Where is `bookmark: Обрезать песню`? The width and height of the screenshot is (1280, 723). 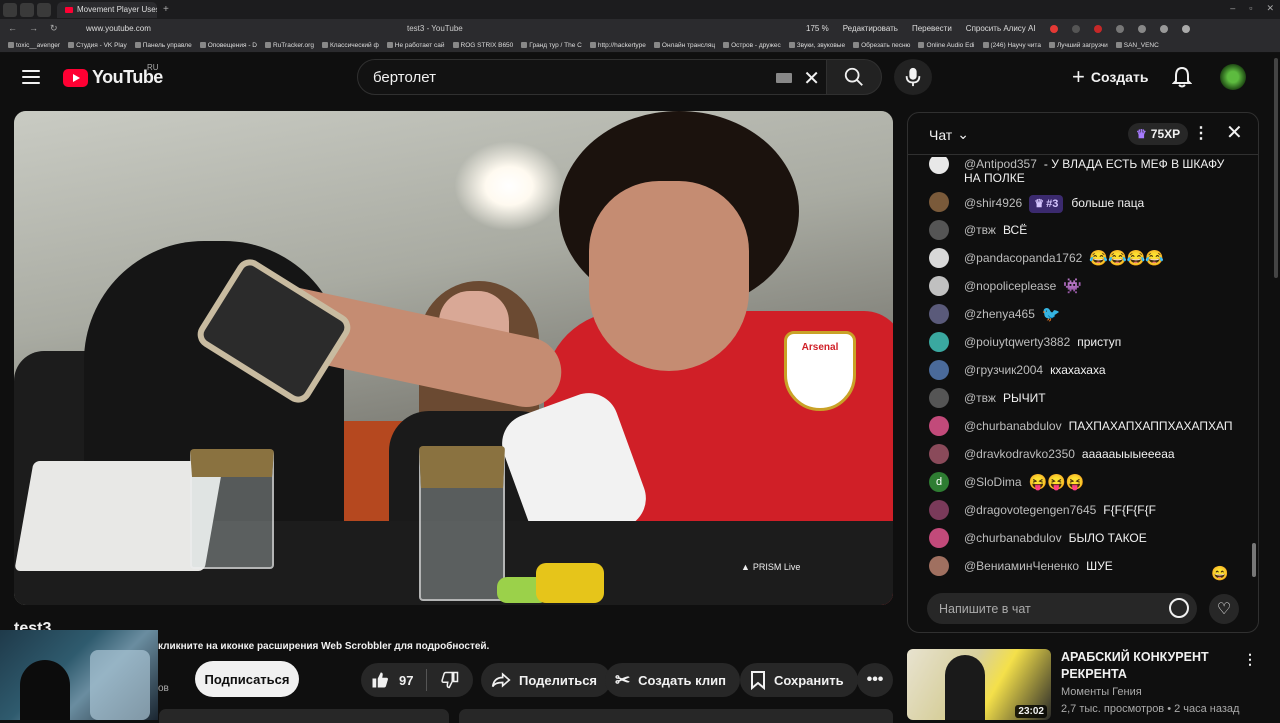 bookmark: Обрезать песню is located at coordinates (881, 45).